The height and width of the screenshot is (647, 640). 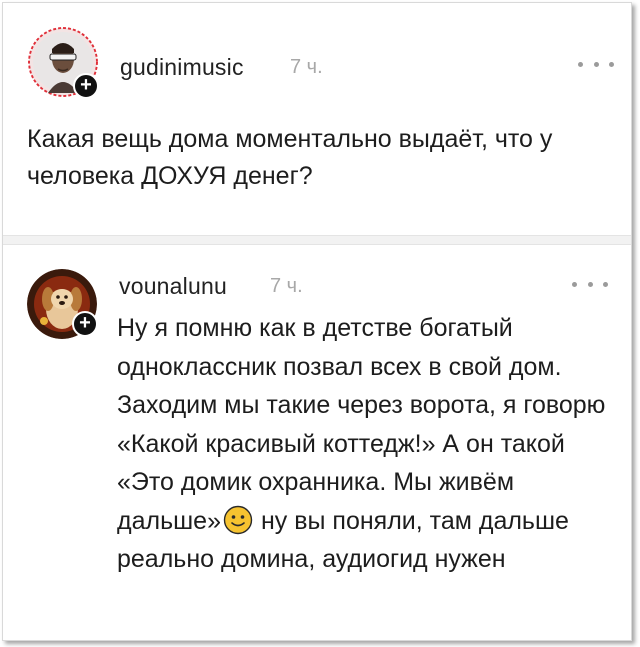 I want to click on comment-author-name: vounalunu, so click(x=173, y=286).